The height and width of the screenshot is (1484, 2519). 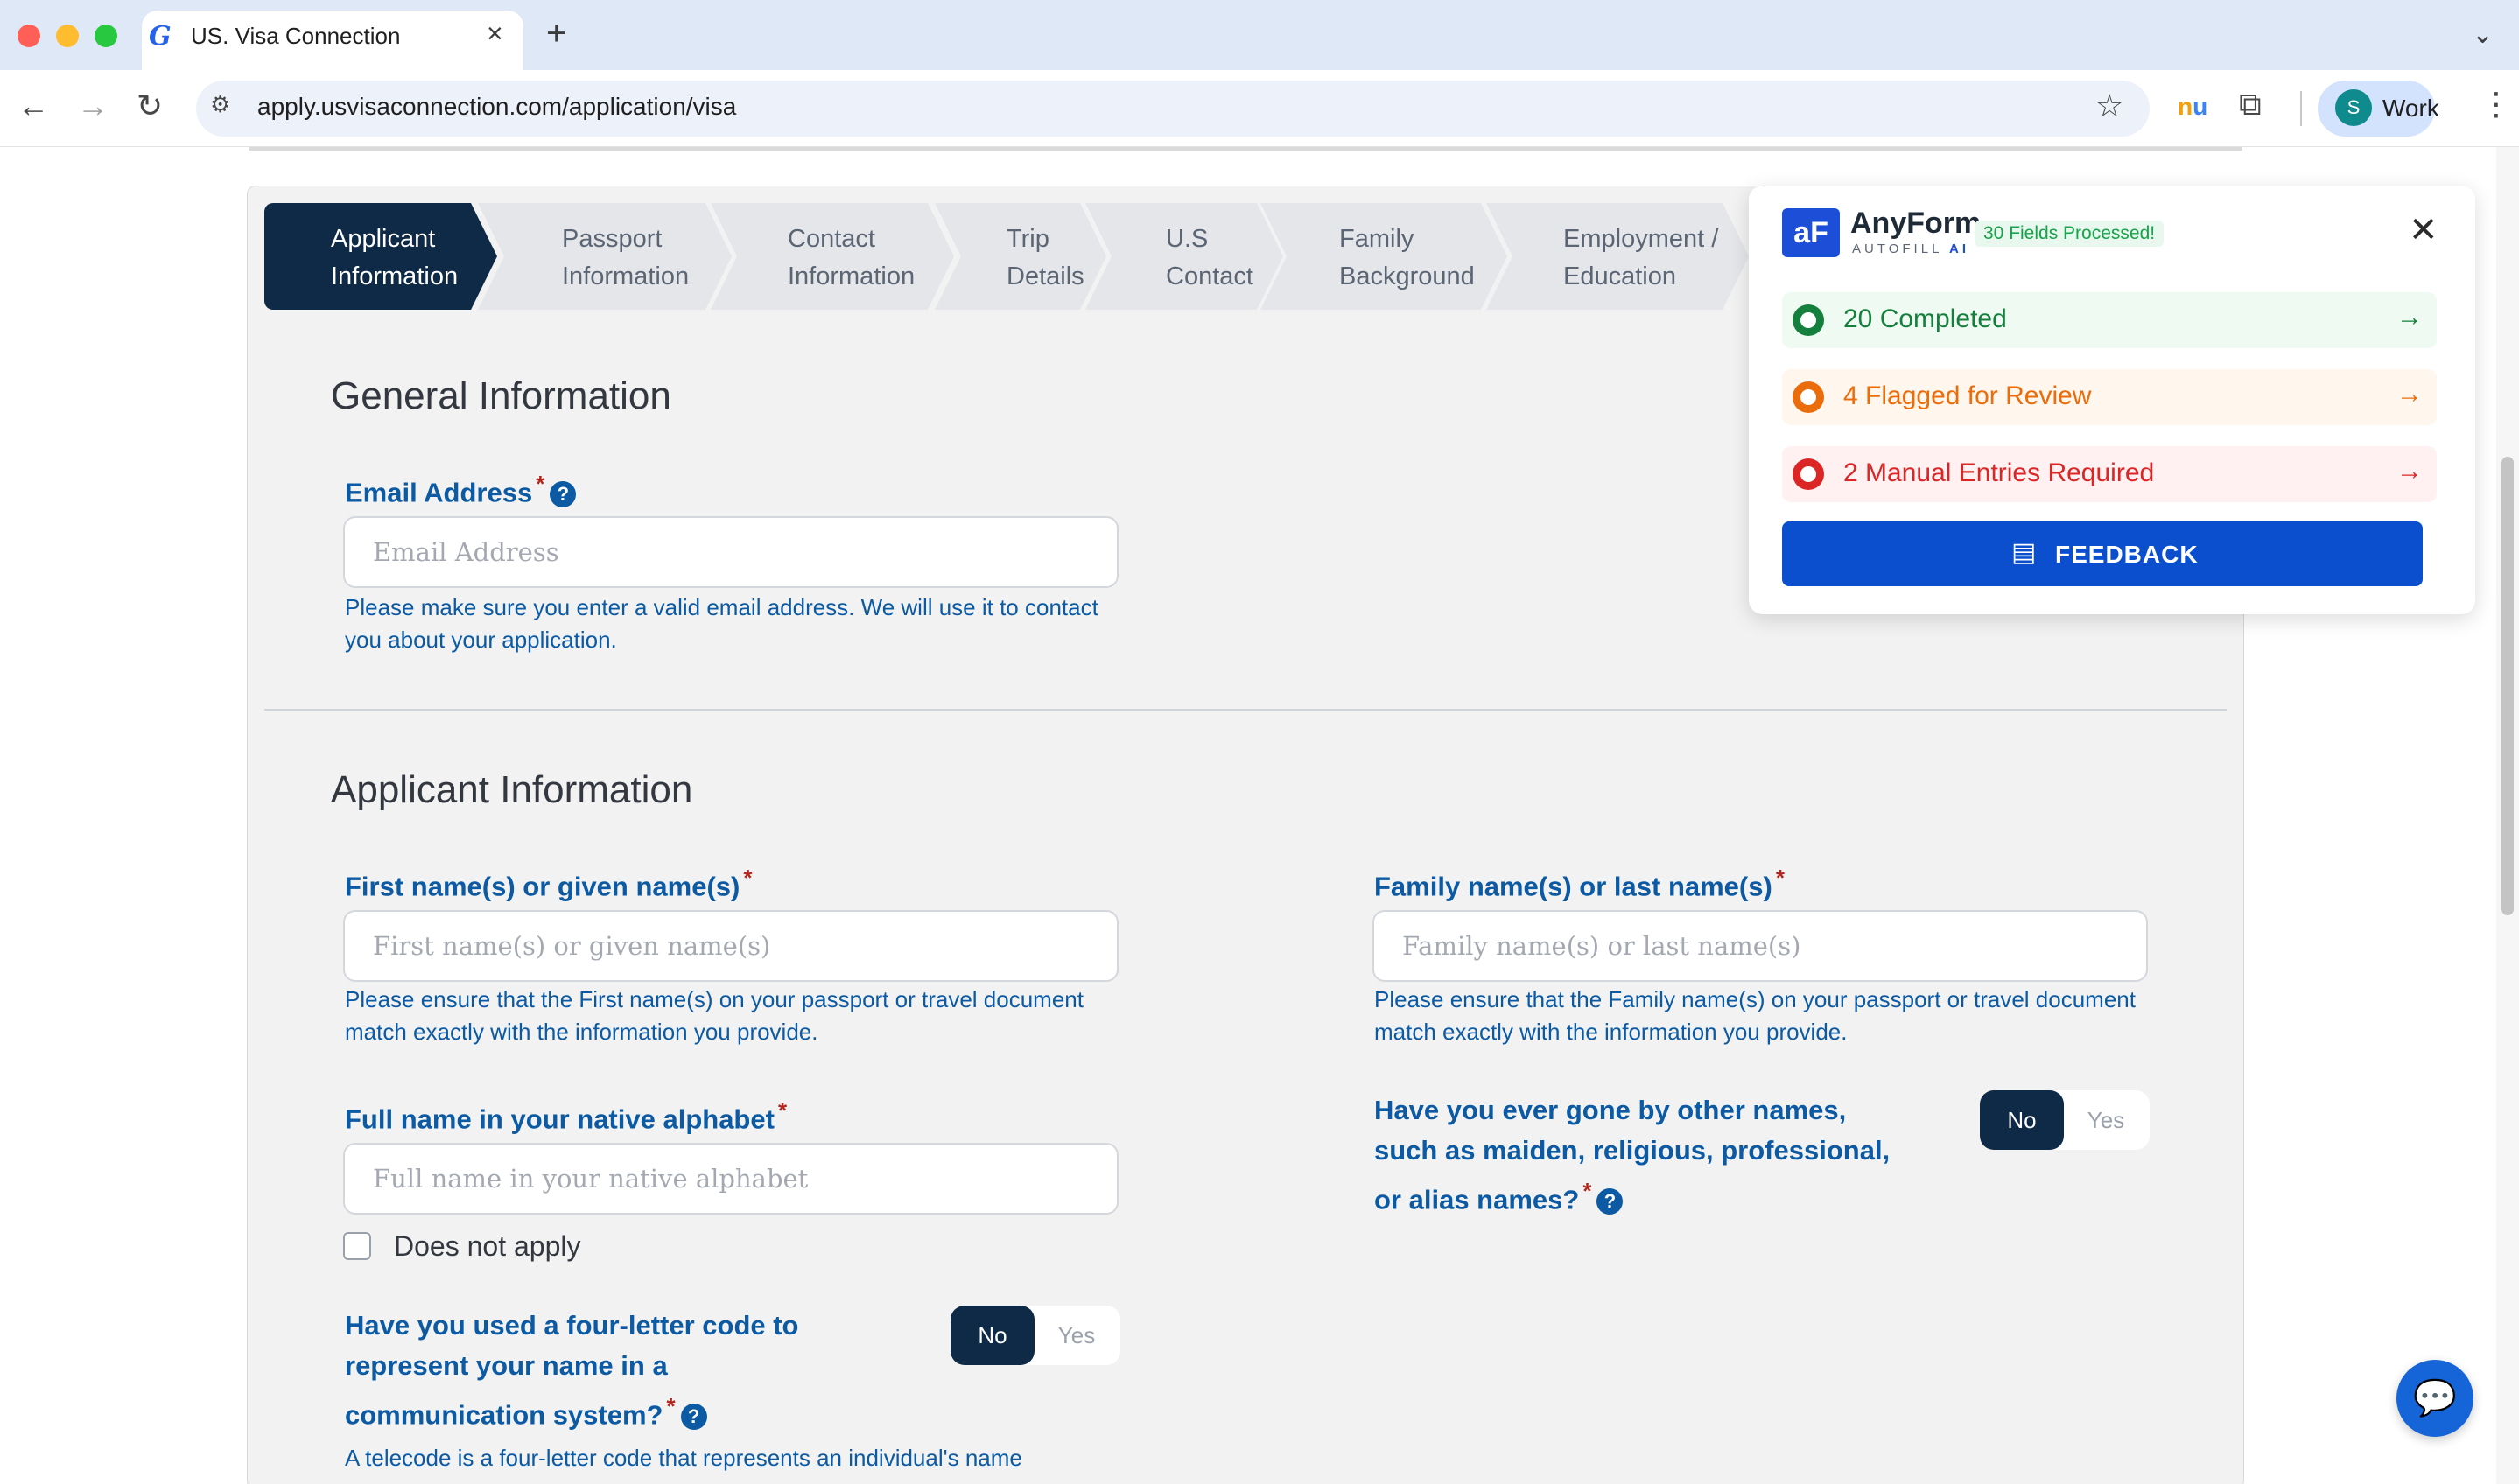 What do you see at coordinates (2410, 108) in the screenshot?
I see `profile-name: Work` at bounding box center [2410, 108].